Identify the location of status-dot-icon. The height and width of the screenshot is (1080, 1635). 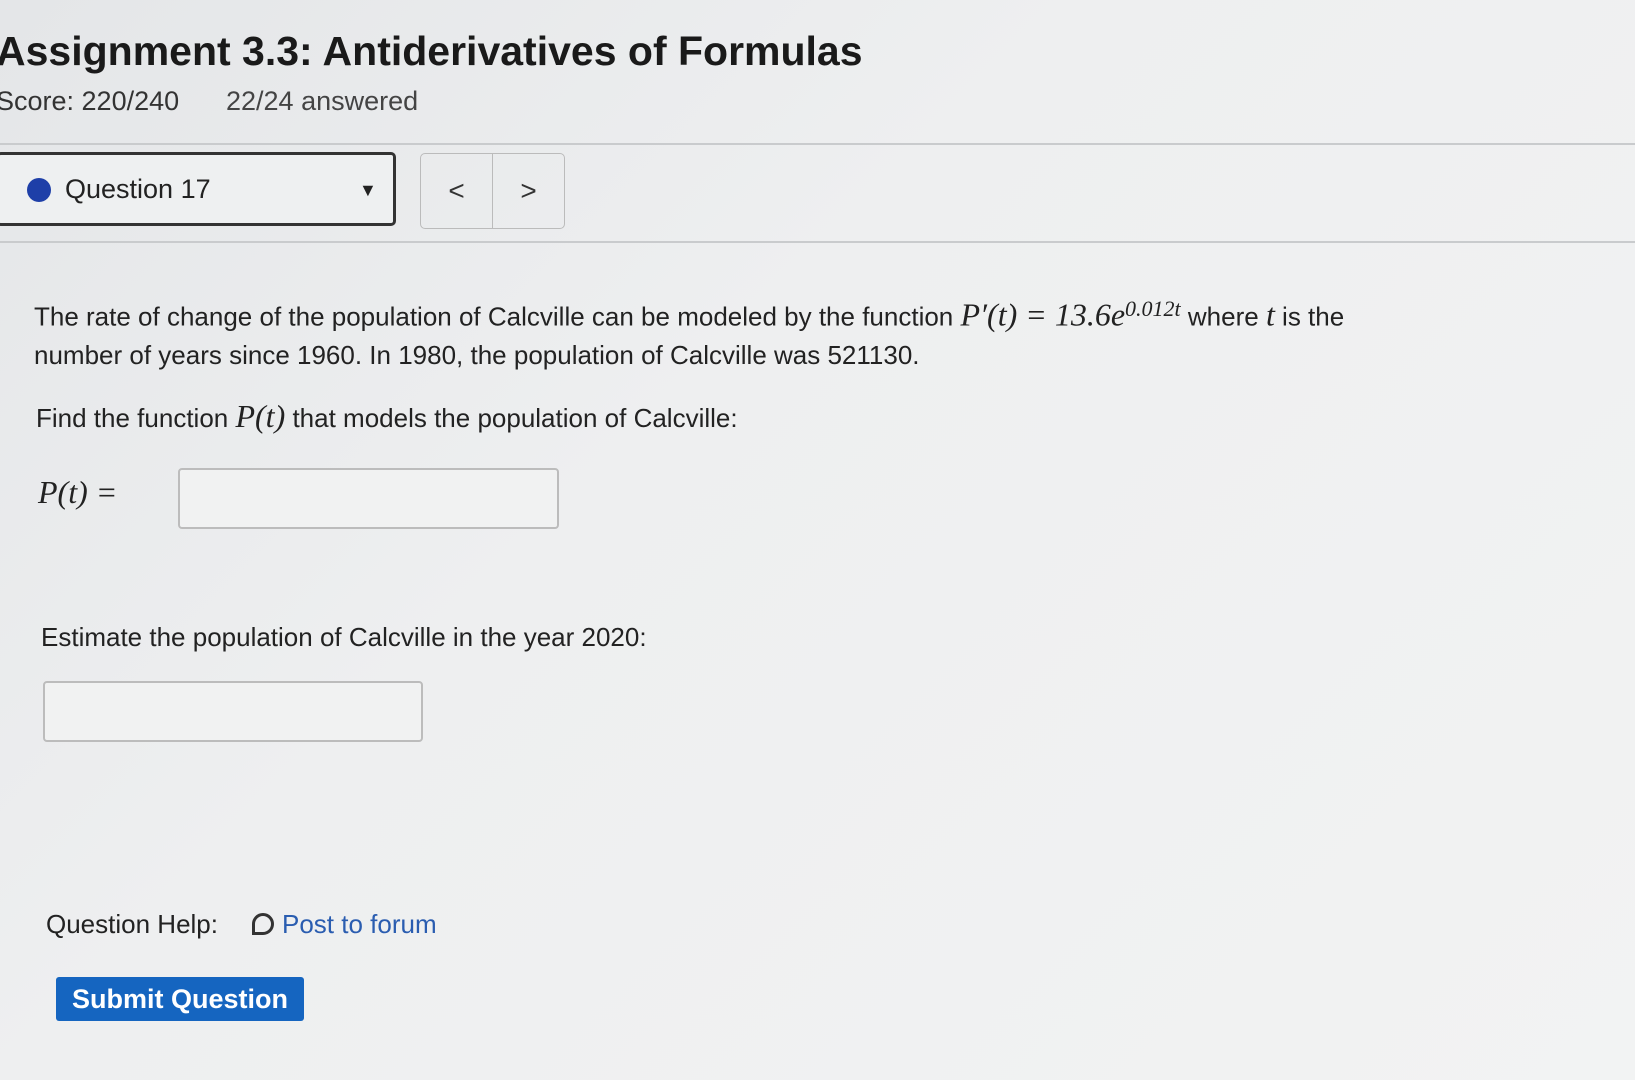
(39, 190).